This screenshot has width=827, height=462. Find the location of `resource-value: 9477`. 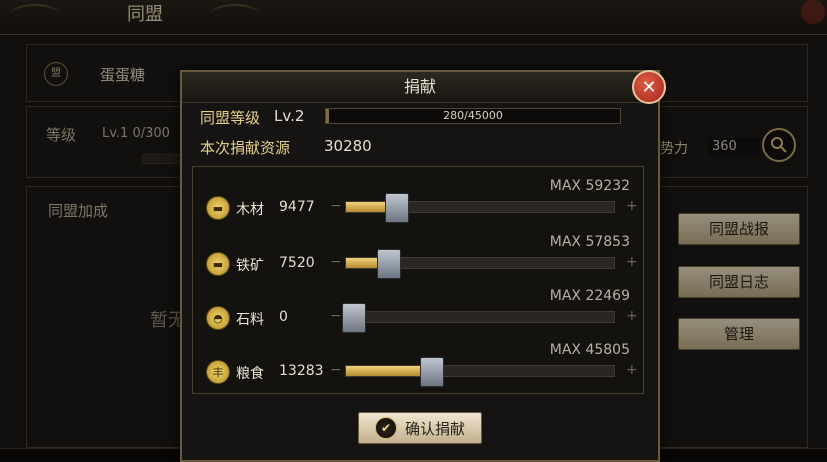

resource-value: 9477 is located at coordinates (297, 207).